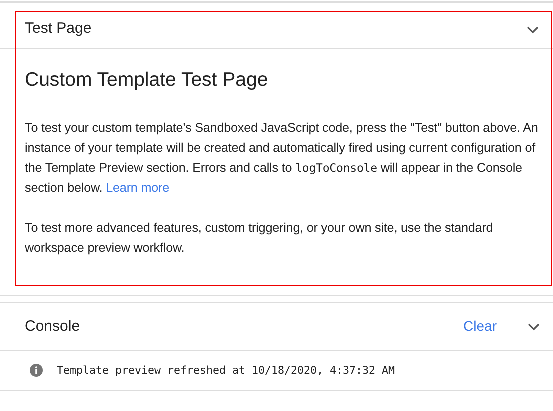  Describe the element at coordinates (480, 327) in the screenshot. I see `clear-link: Clear` at that location.